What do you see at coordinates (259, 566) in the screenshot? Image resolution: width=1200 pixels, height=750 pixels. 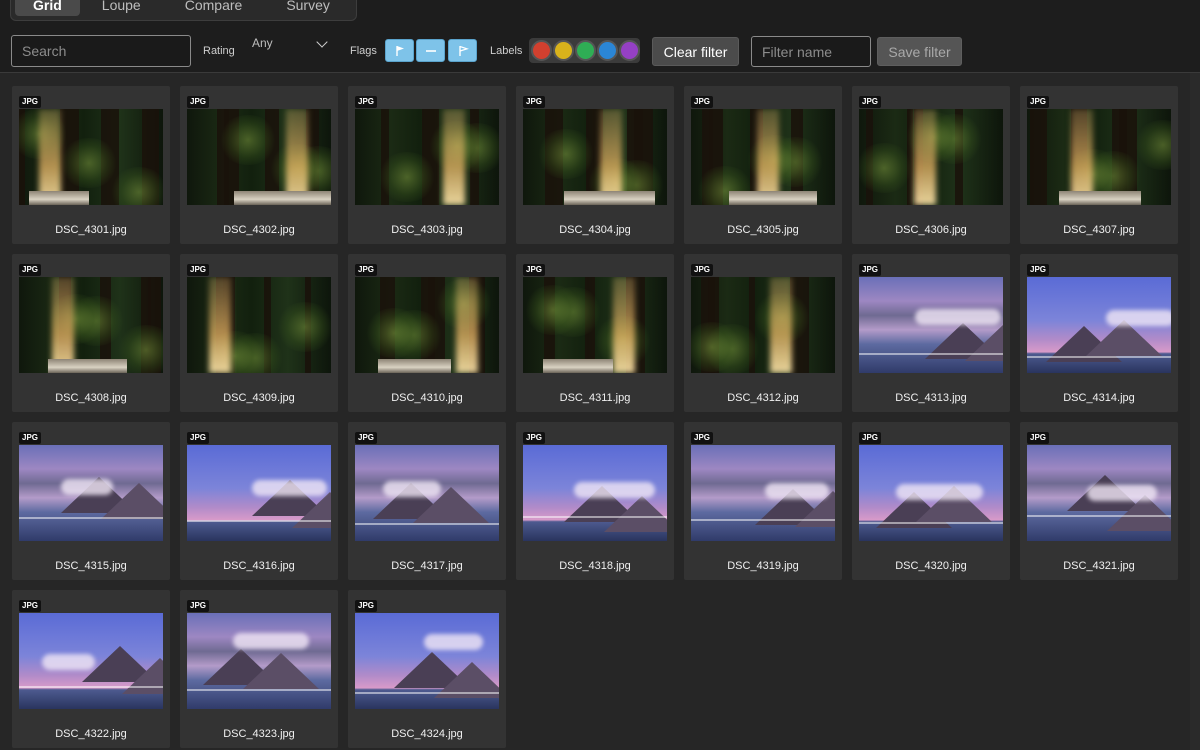 I see `photo-filename: DSC_4316.jpg` at bounding box center [259, 566].